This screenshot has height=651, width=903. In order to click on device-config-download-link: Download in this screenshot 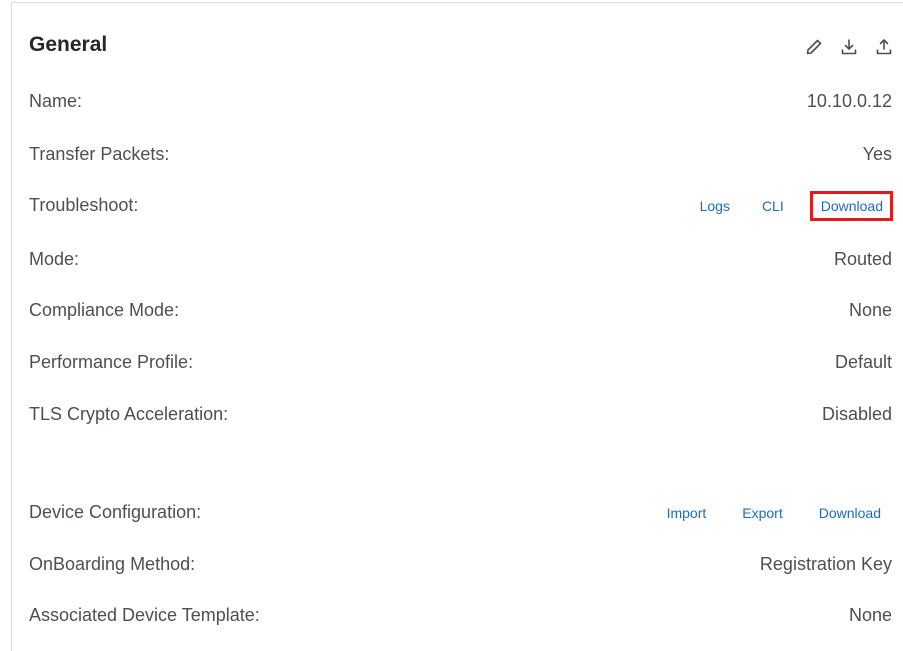, I will do `click(850, 513)`.